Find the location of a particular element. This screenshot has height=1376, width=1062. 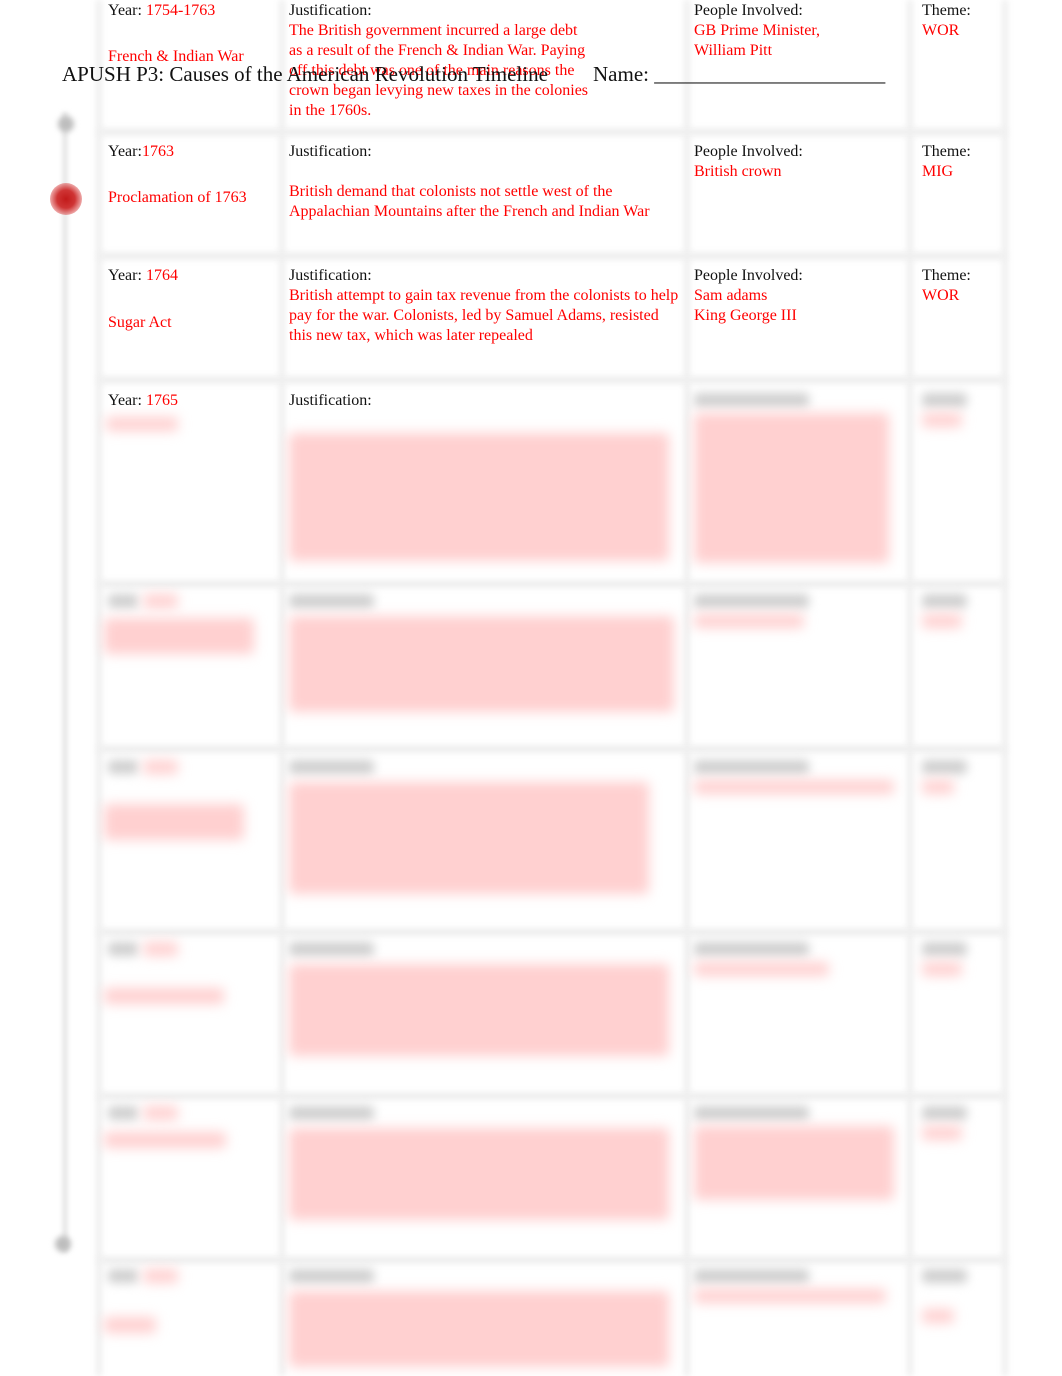

timeline-end-cap is located at coordinates (63, 1244).